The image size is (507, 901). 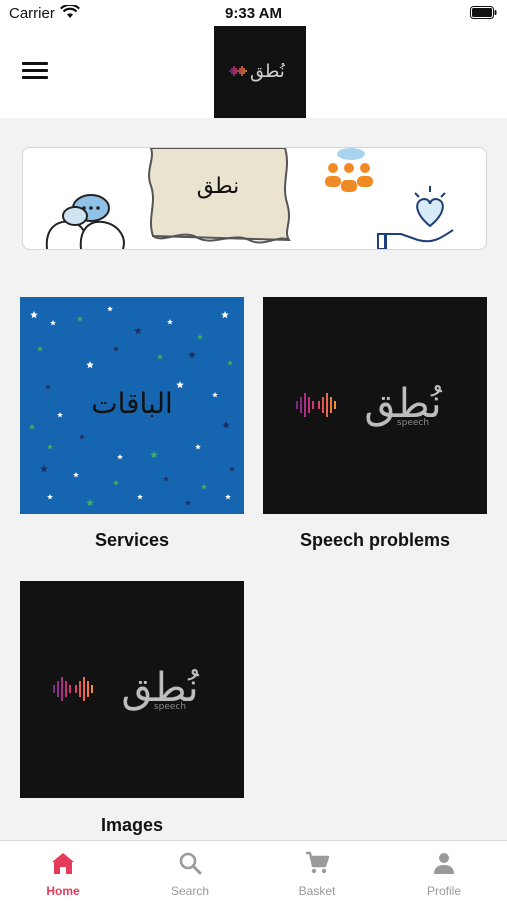 I want to click on services-tile: الباقات, so click(x=132, y=405).